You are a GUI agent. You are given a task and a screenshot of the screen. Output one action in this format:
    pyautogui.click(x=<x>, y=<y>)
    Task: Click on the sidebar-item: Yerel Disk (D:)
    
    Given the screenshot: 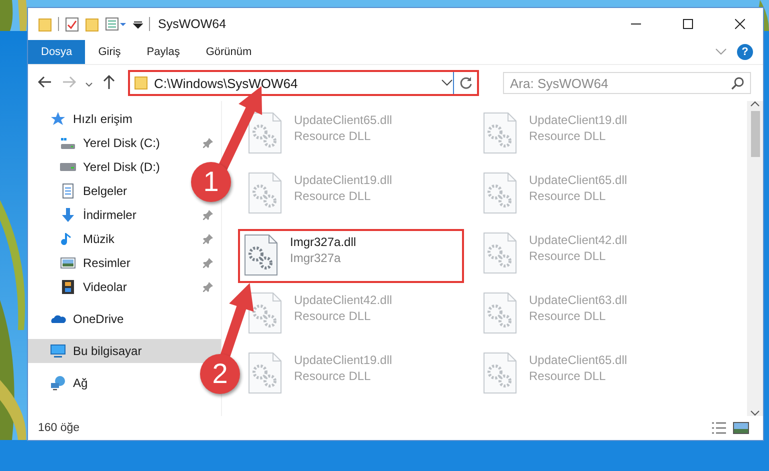 What is the action you would take?
    pyautogui.click(x=98, y=167)
    